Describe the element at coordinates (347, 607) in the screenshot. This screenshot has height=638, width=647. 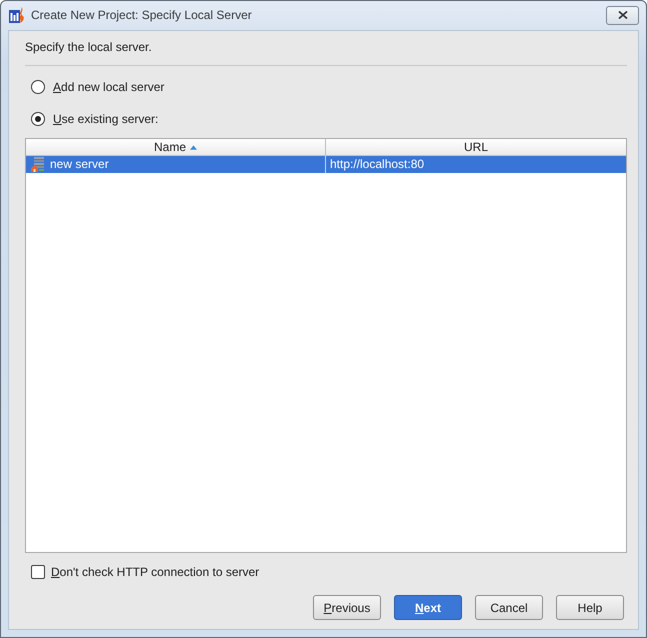
I see `dialog-button: Previous` at that location.